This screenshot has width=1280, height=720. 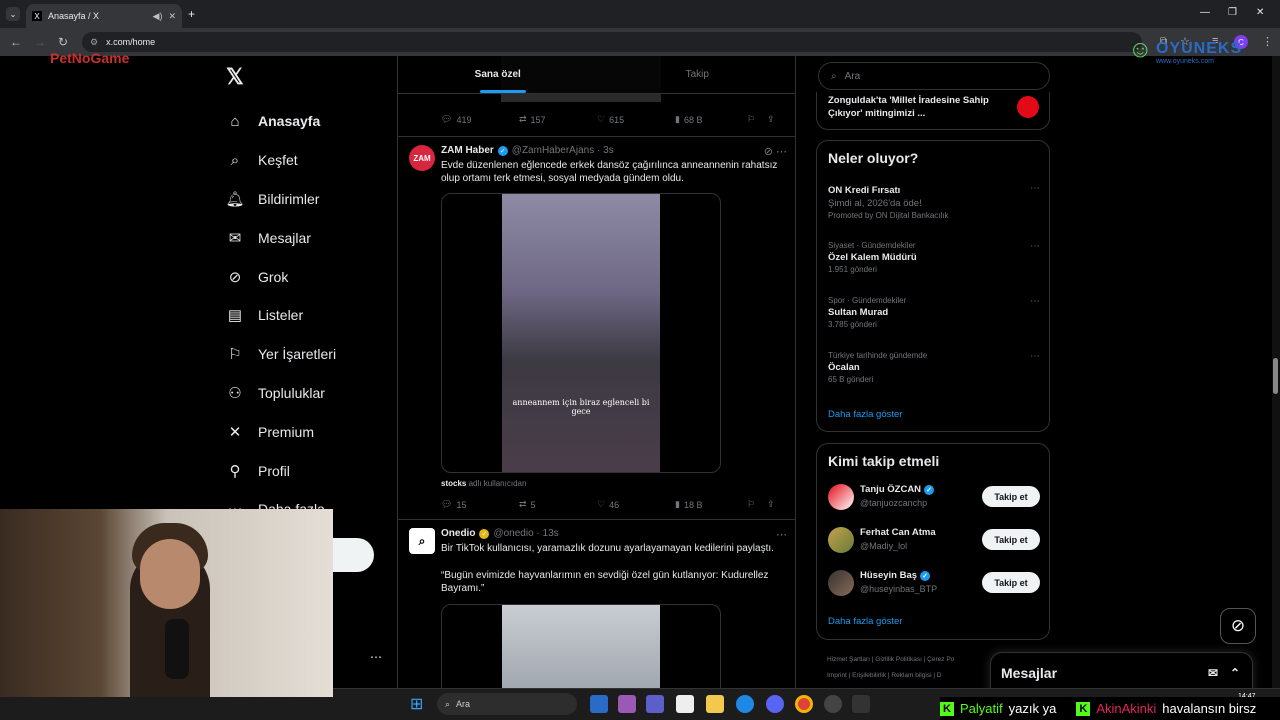 What do you see at coordinates (422, 158) in the screenshot?
I see `avatar: ZAM` at bounding box center [422, 158].